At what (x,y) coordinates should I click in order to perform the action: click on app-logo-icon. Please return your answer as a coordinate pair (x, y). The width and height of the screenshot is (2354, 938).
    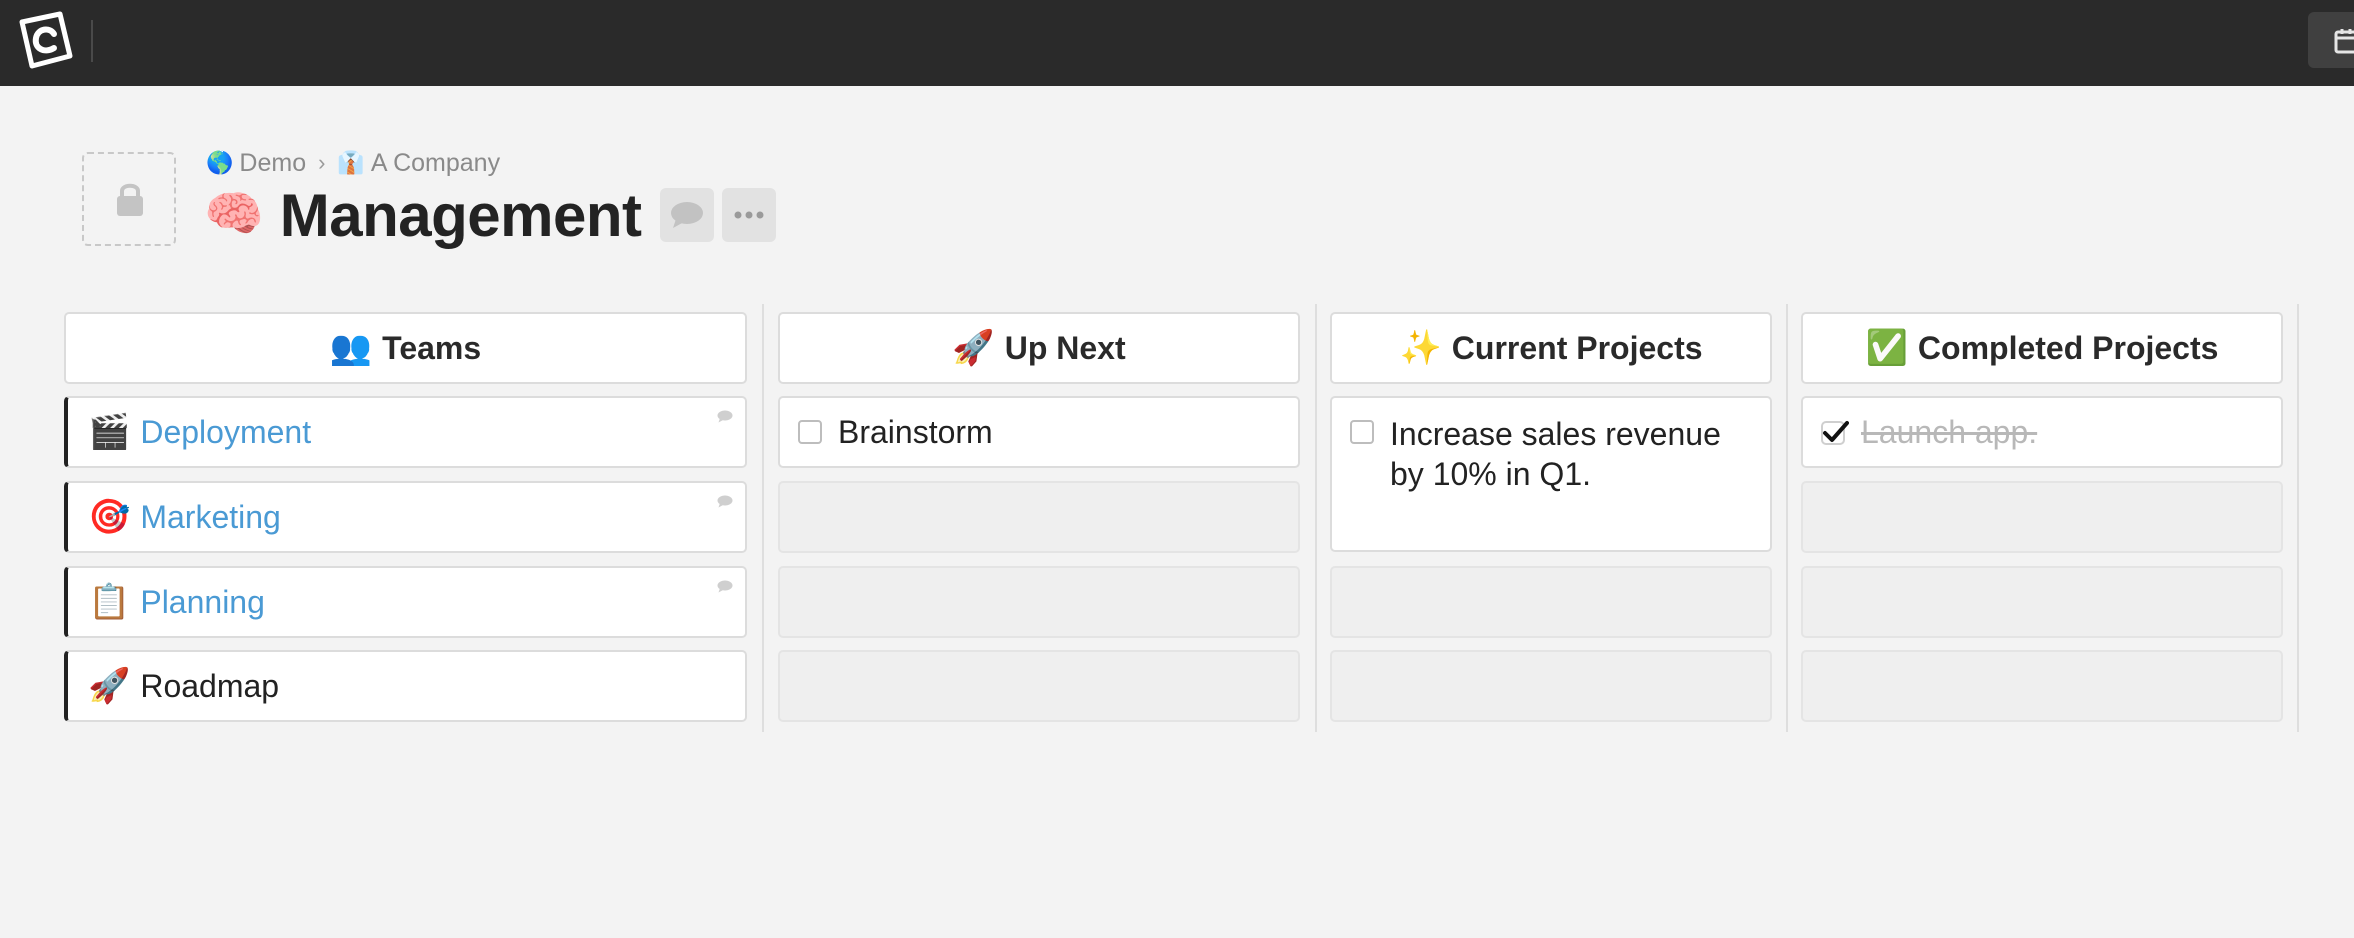
    Looking at the image, I should click on (45, 41).